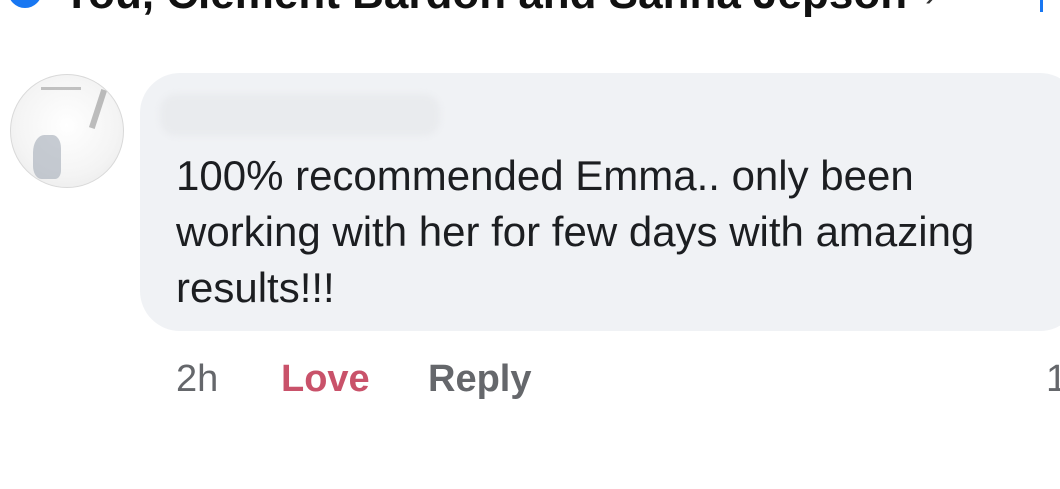  What do you see at coordinates (25, 4) in the screenshot?
I see `reaction-icon` at bounding box center [25, 4].